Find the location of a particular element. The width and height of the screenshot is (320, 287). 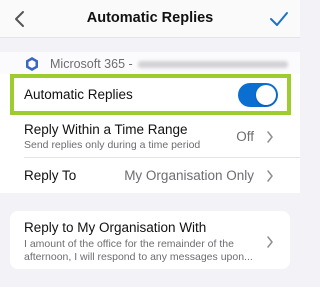

reply-message-title: Reply to My Organisation With is located at coordinates (115, 227).